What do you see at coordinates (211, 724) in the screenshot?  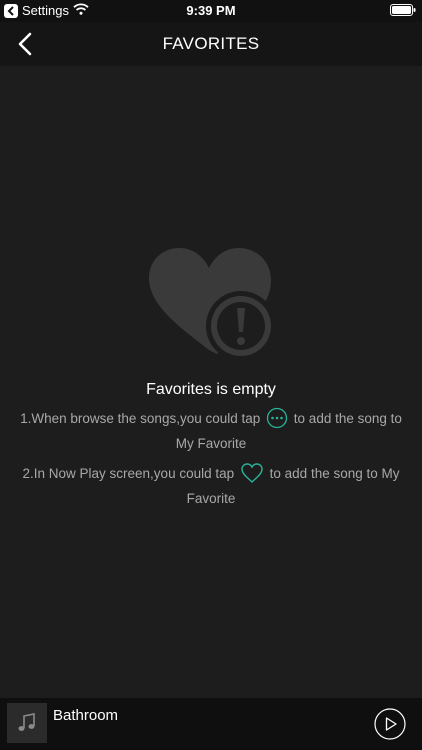 I see `mini-player: Bathroom` at bounding box center [211, 724].